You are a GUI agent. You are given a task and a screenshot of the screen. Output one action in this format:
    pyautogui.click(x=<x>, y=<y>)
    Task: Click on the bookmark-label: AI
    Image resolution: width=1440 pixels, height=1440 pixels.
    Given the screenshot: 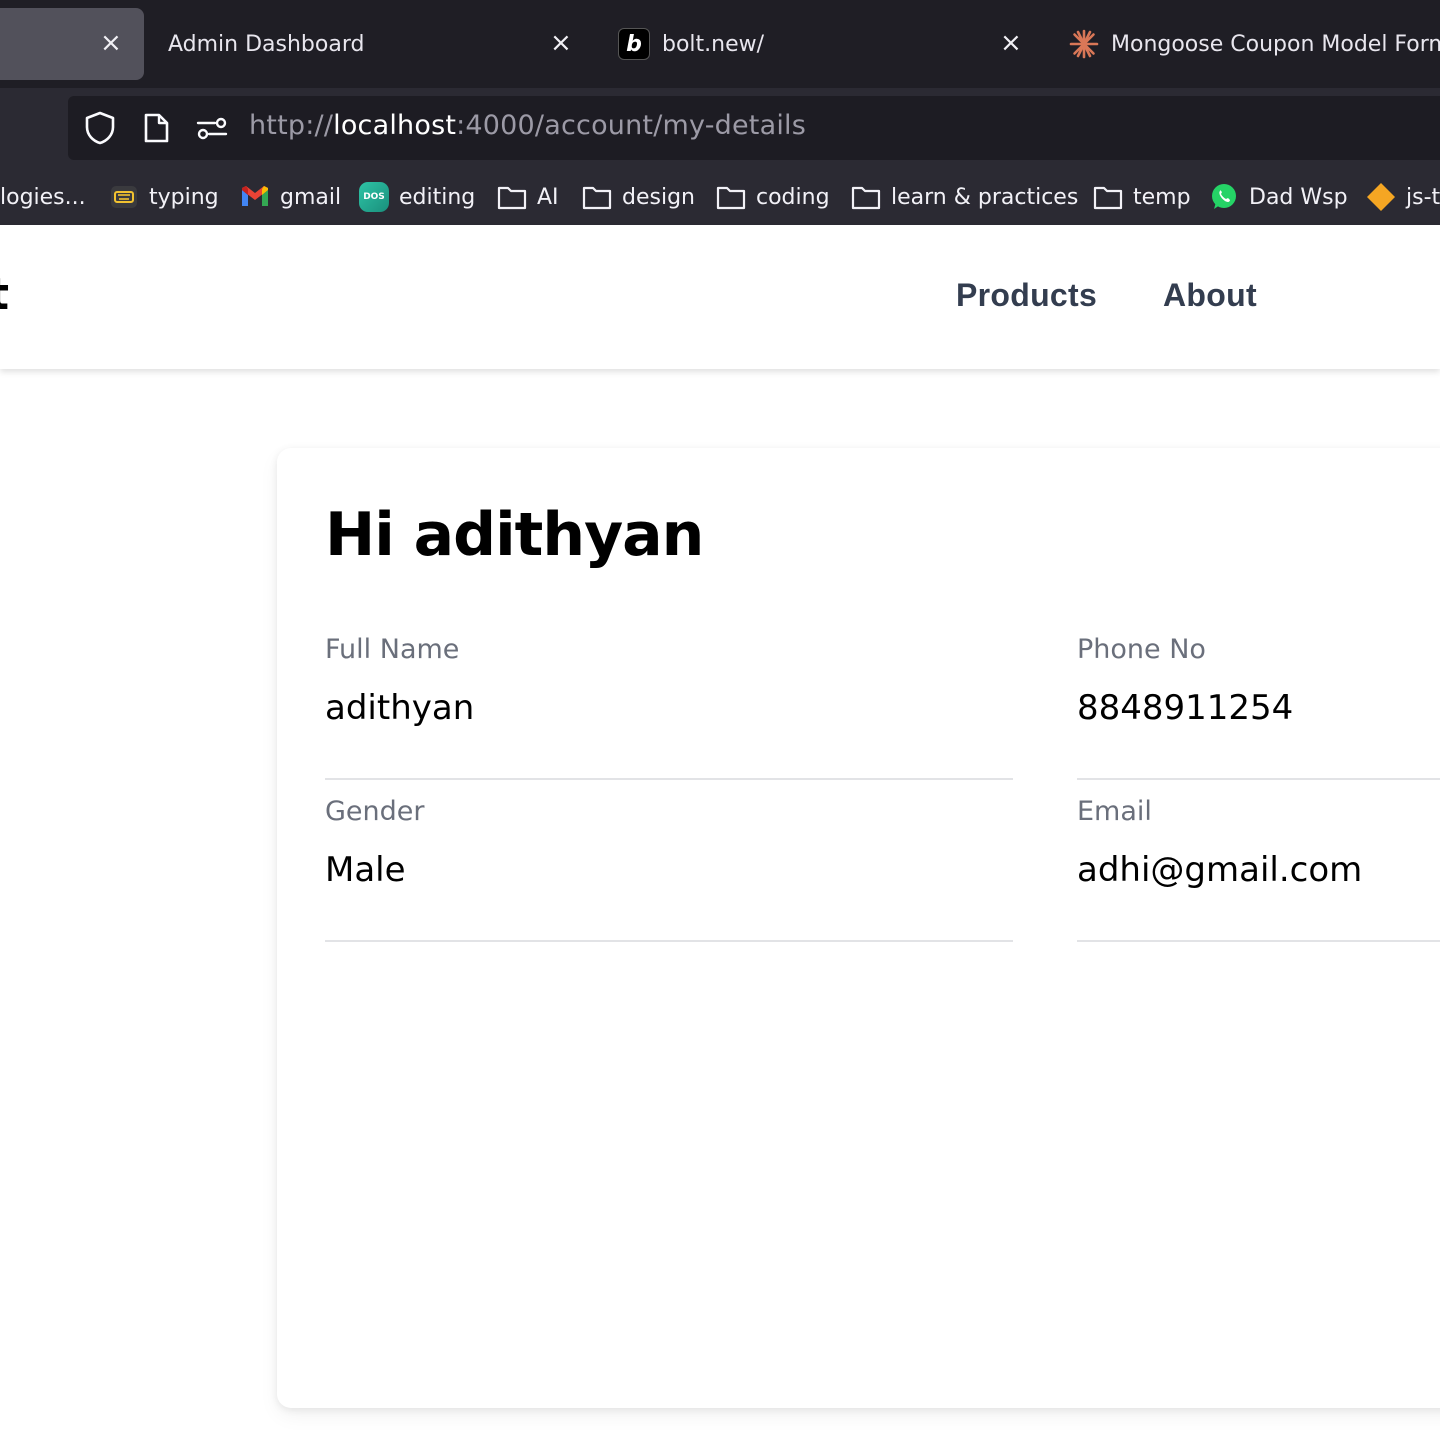 What is the action you would take?
    pyautogui.click(x=548, y=197)
    